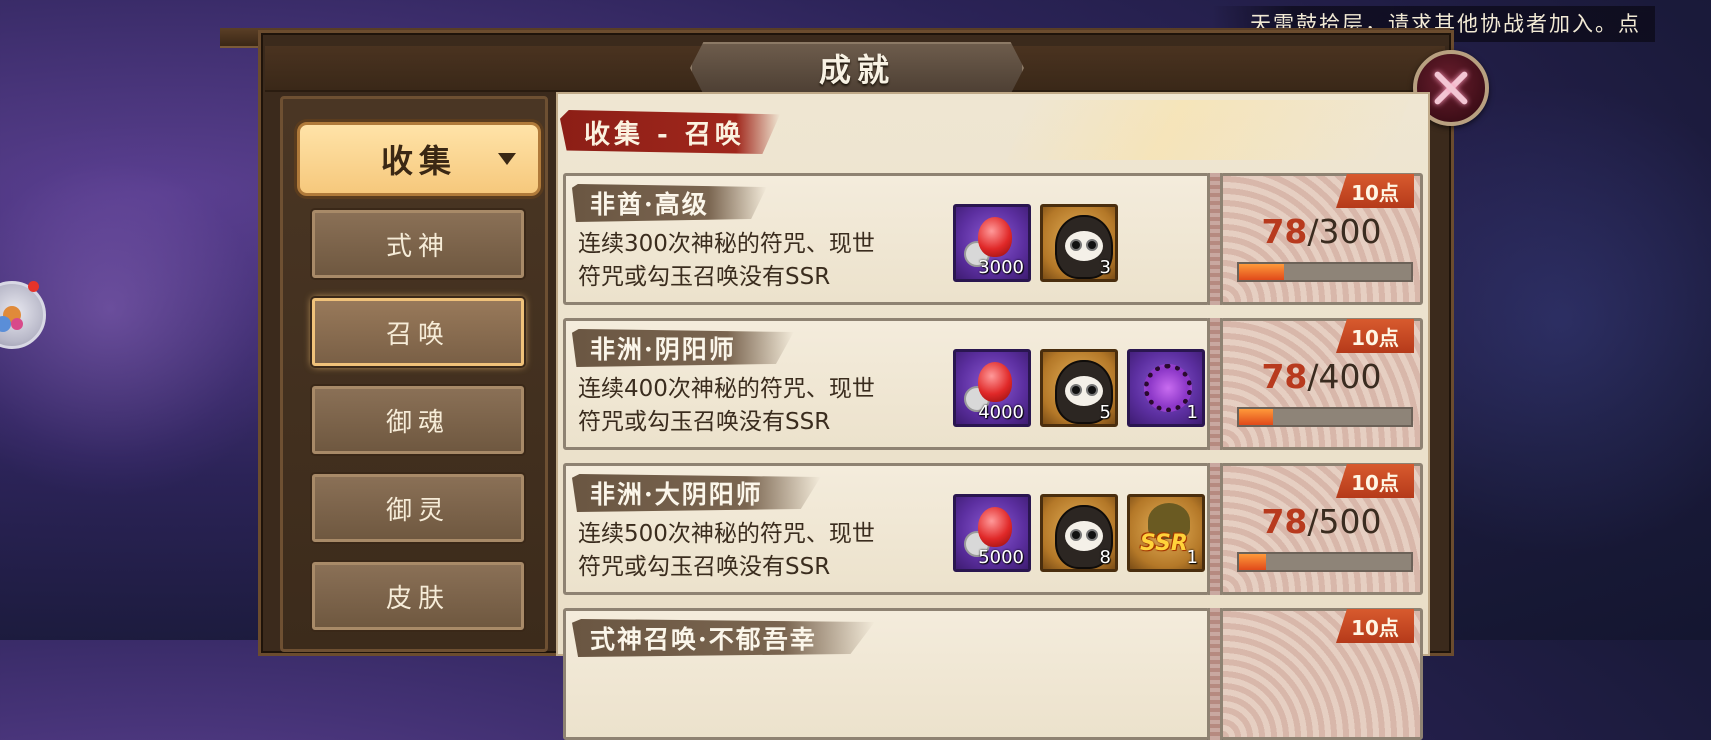  What do you see at coordinates (1344, 231) in the screenshot?
I see `progress-total: /300` at bounding box center [1344, 231].